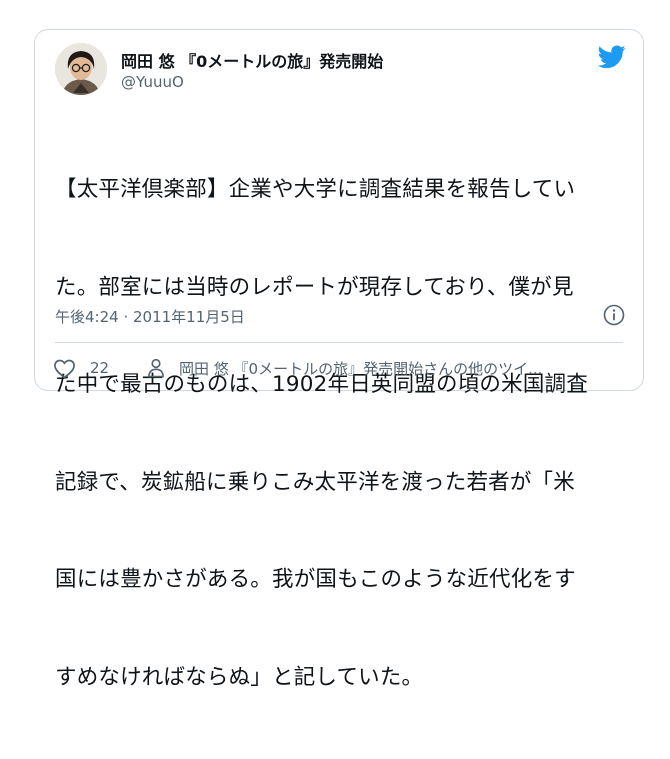 Image resolution: width=670 pixels, height=759 pixels. Describe the element at coordinates (100, 368) in the screenshot. I see `like-count: 22` at that location.